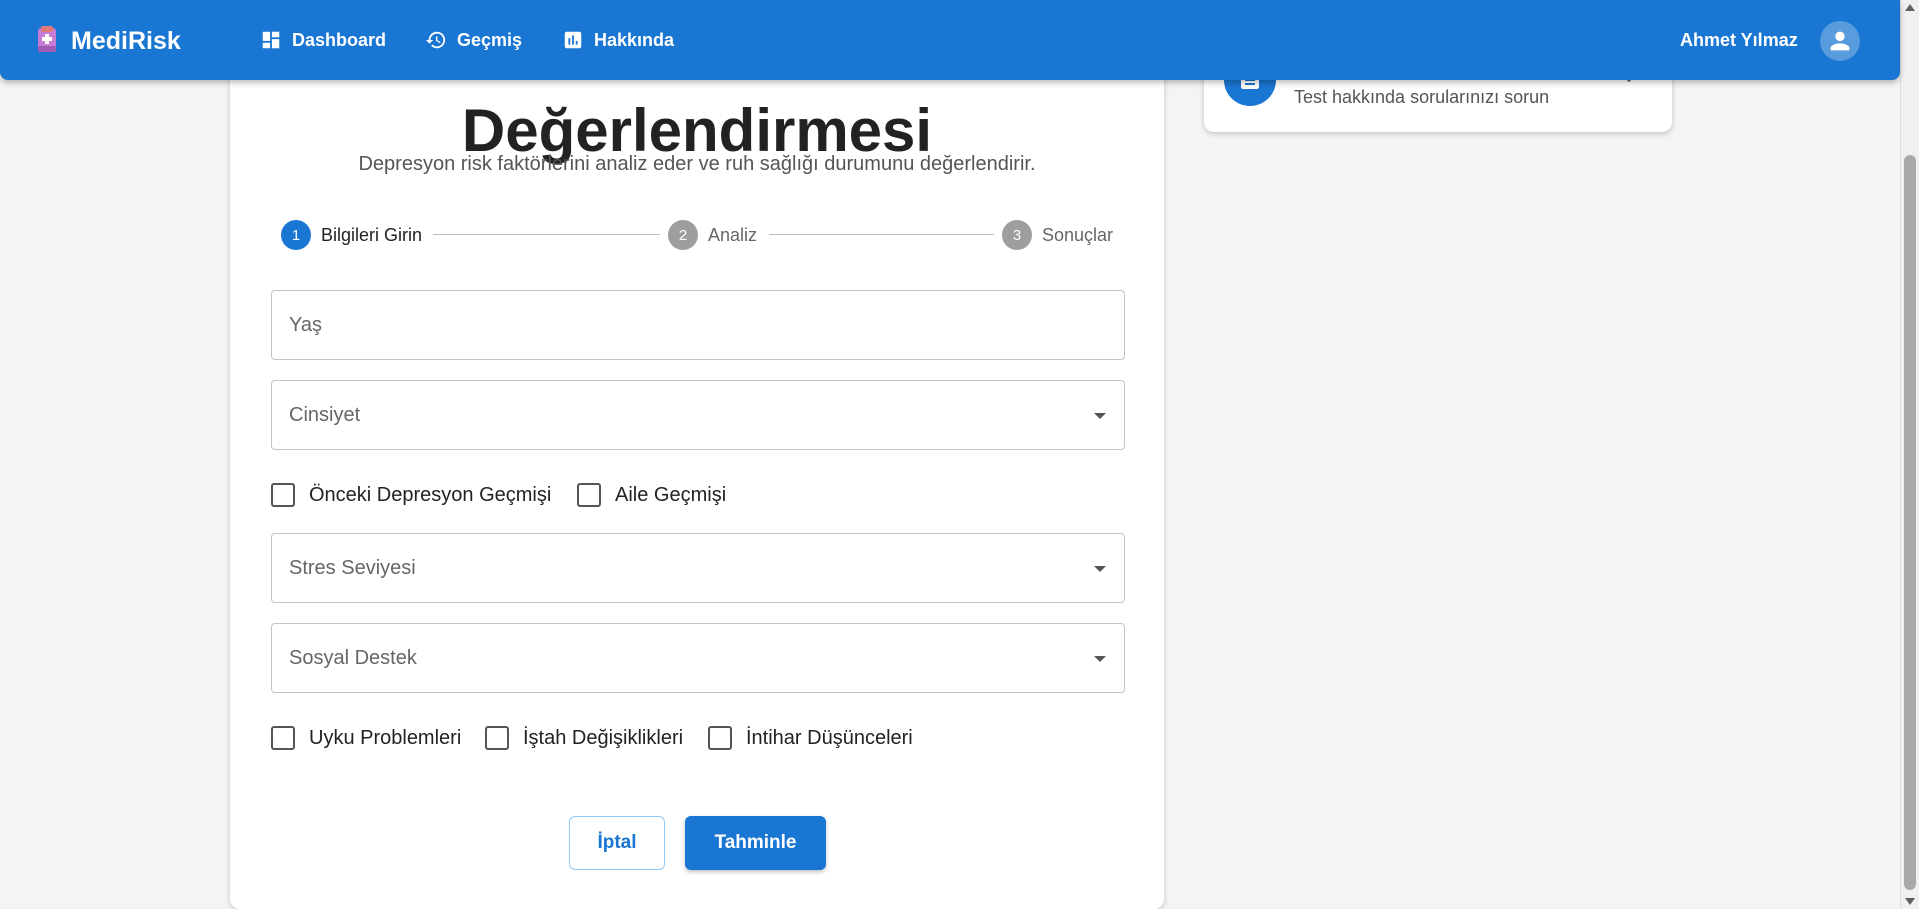 The height and width of the screenshot is (909, 1919). I want to click on step-label: Sonuçlar, so click(1078, 234).